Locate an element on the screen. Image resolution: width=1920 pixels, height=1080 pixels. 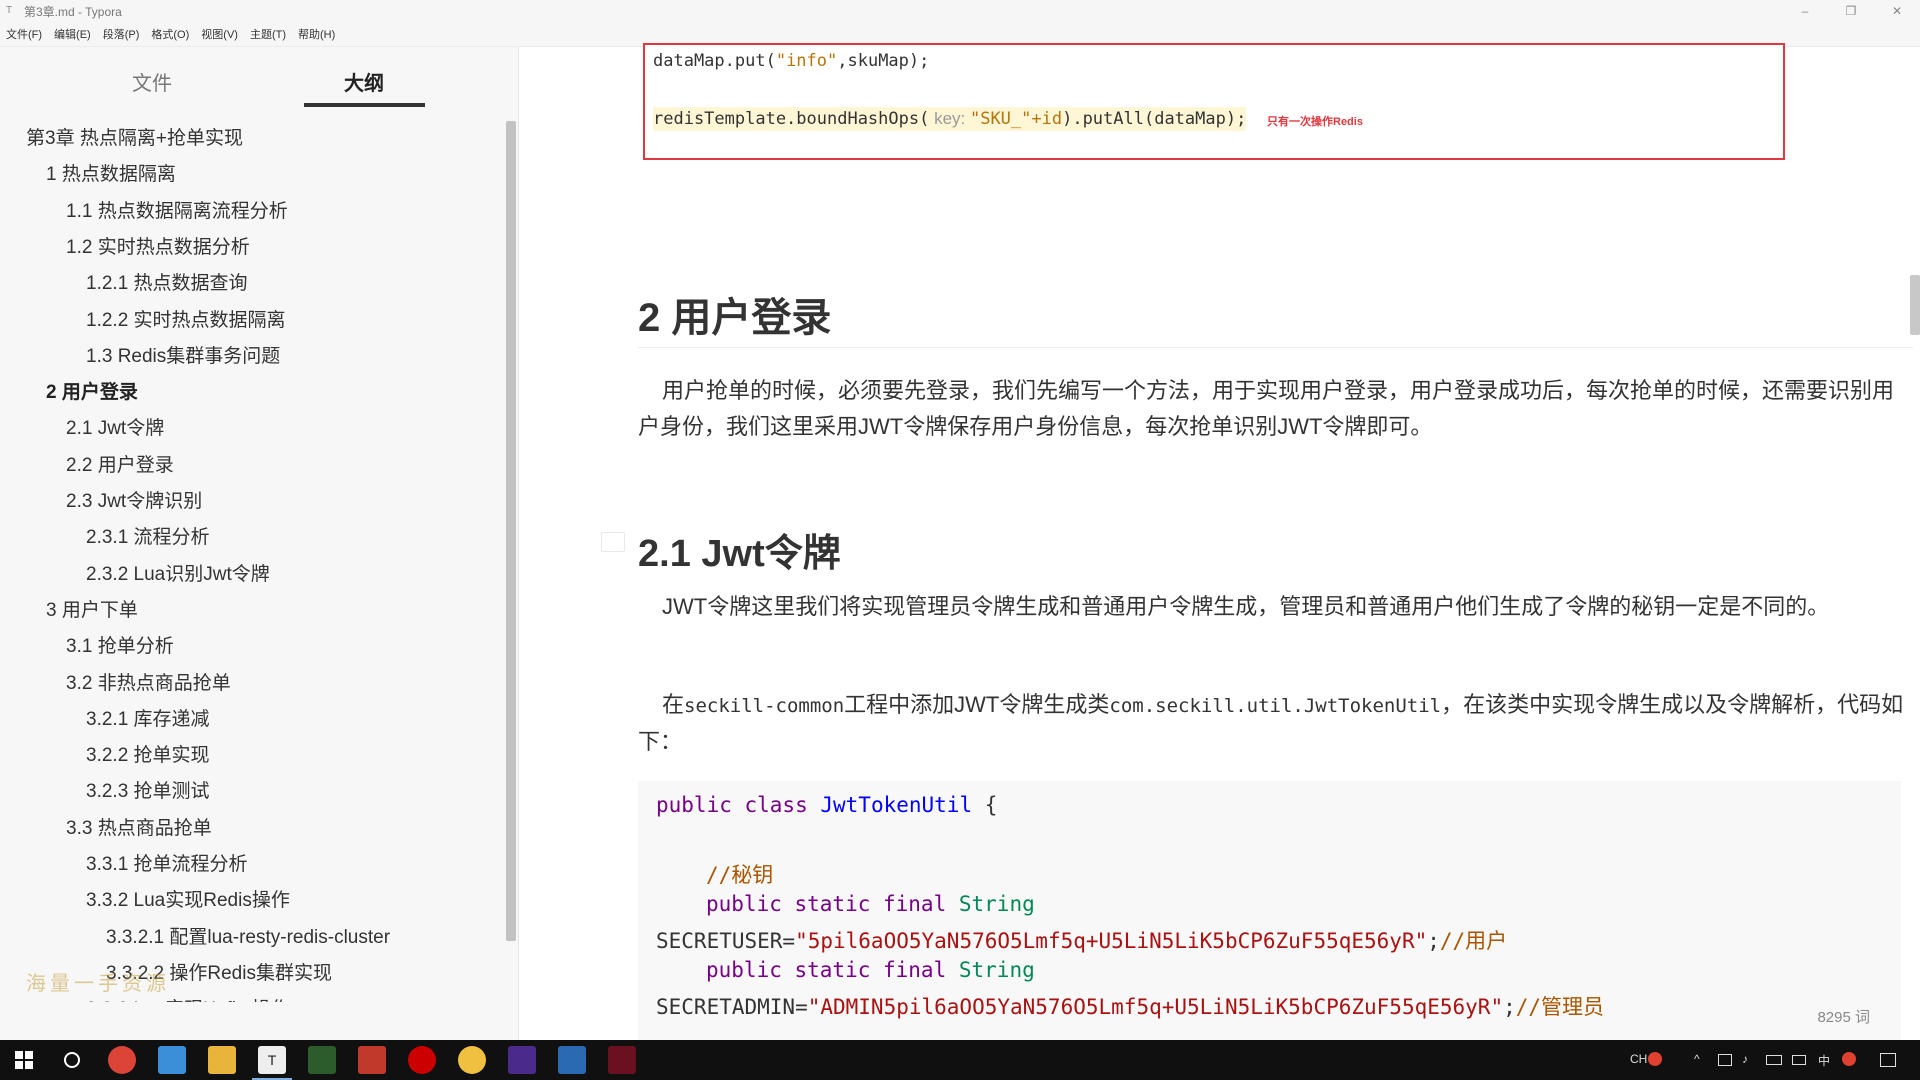
heading-user-login: 2 用户登录 is located at coordinates (735, 318).